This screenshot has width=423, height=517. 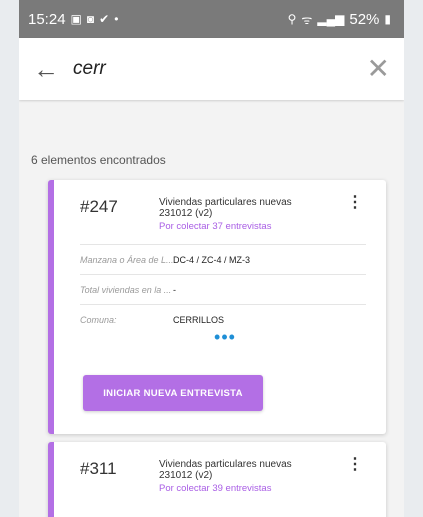 I want to click on location-icon: ⚲, so click(x=292, y=19).